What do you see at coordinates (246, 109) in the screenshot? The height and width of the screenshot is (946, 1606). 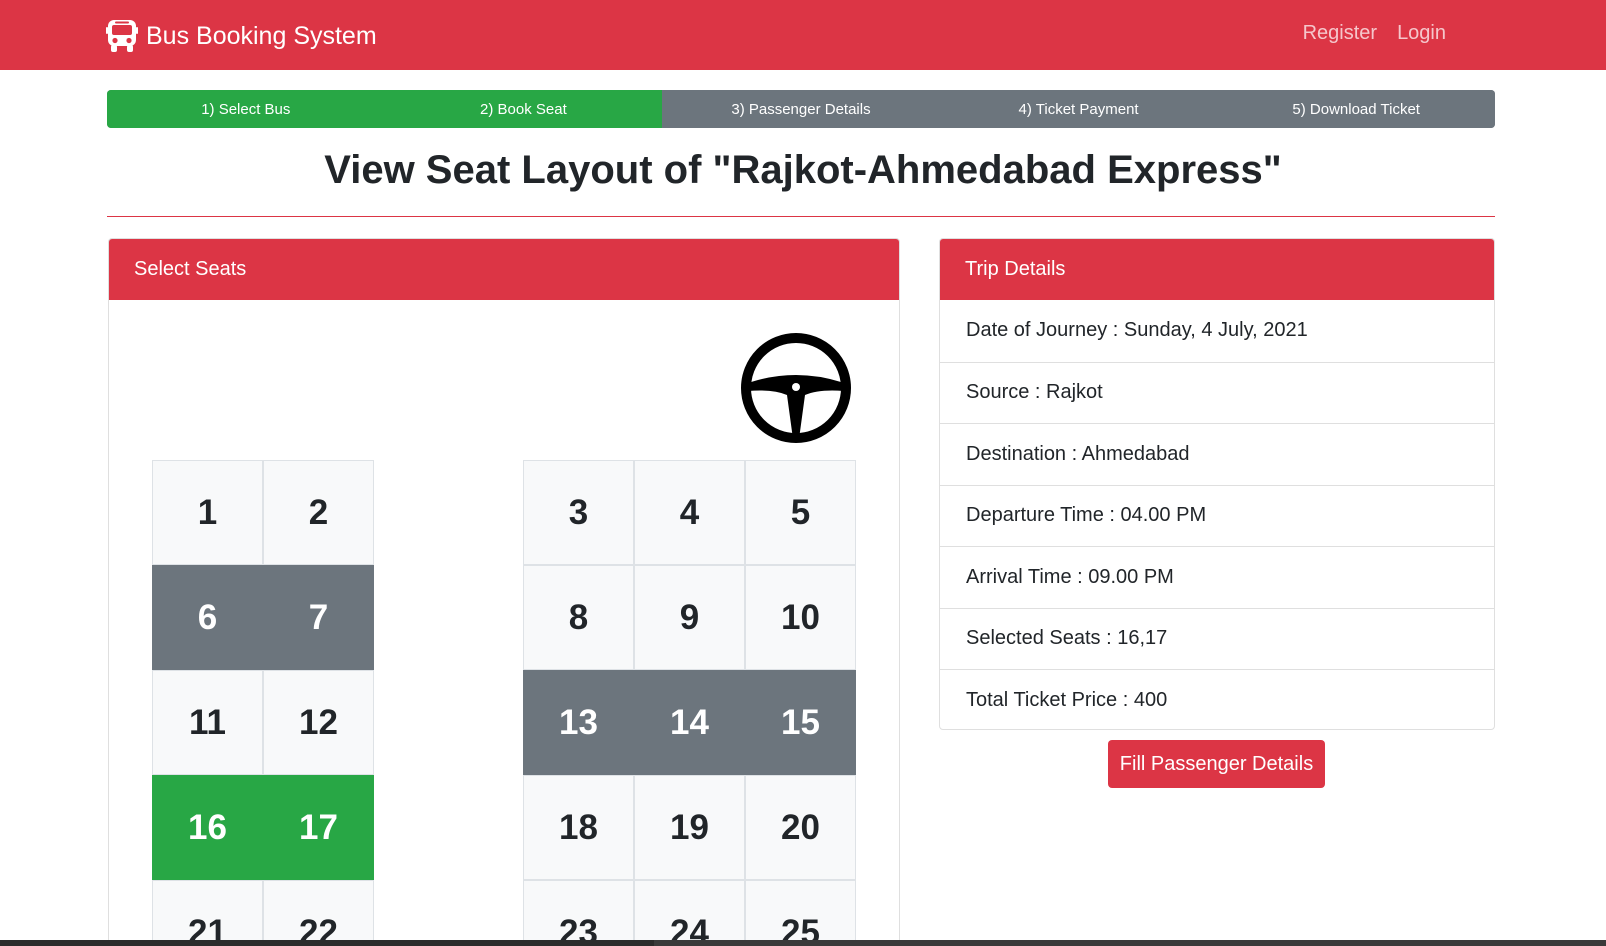 I see `step-select-bus: 1) Select Bus` at bounding box center [246, 109].